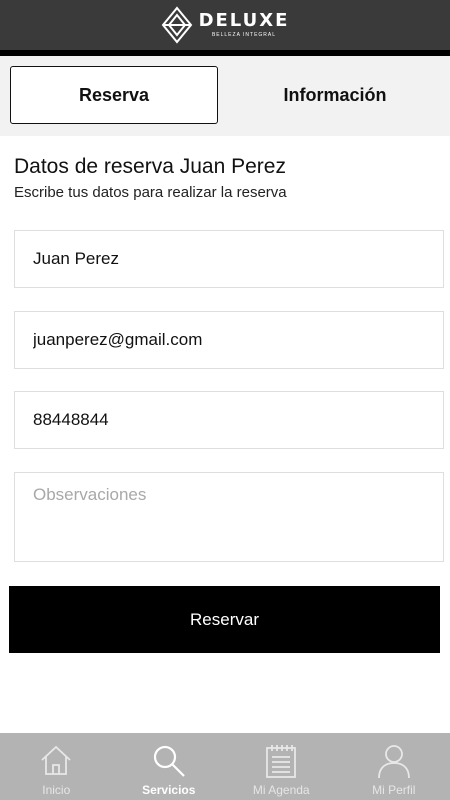  I want to click on form-title: Datos de reserva Juan Perez, so click(150, 166).